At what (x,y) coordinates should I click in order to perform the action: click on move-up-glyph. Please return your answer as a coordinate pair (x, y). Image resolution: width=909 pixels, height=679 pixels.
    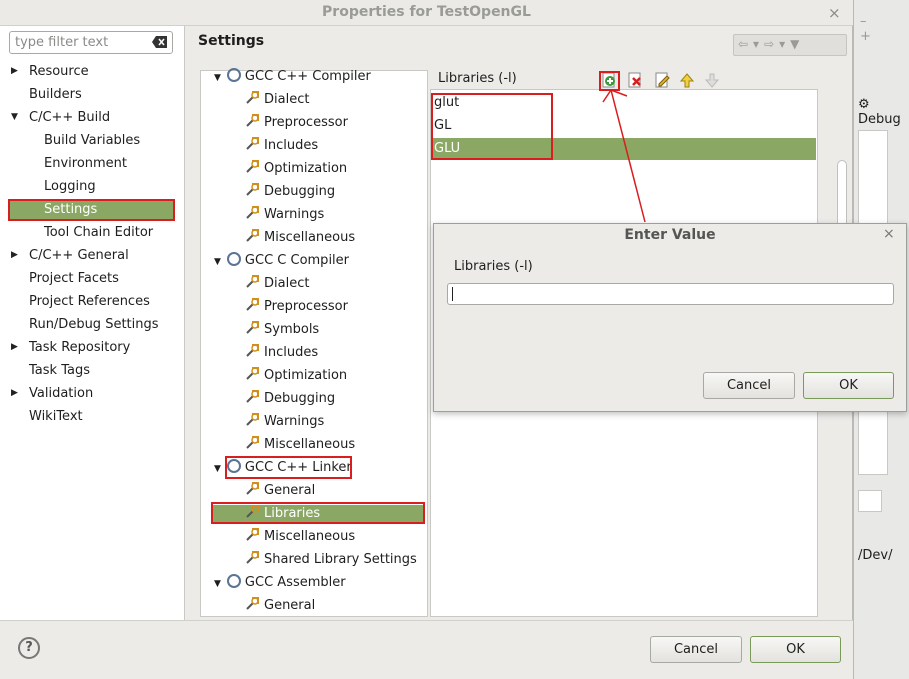
    Looking at the image, I should click on (687, 80).